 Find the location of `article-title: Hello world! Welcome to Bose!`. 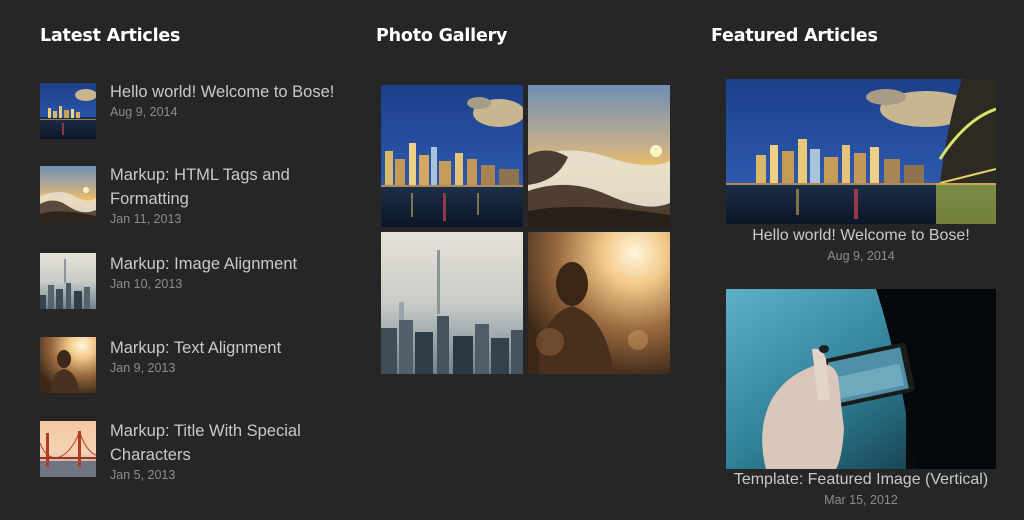

article-title: Hello world! Welcome to Bose! is located at coordinates (230, 92).